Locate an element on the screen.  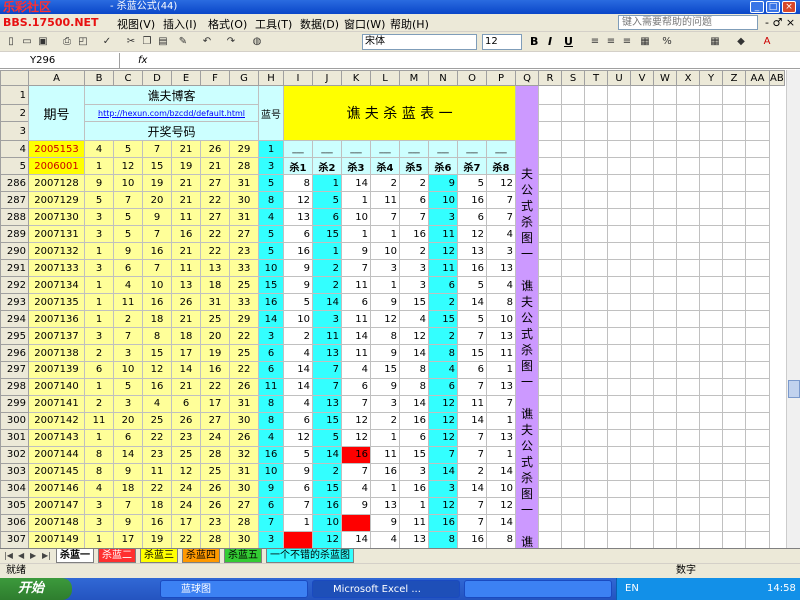
select-all-corner is located at coordinates (14, 78).